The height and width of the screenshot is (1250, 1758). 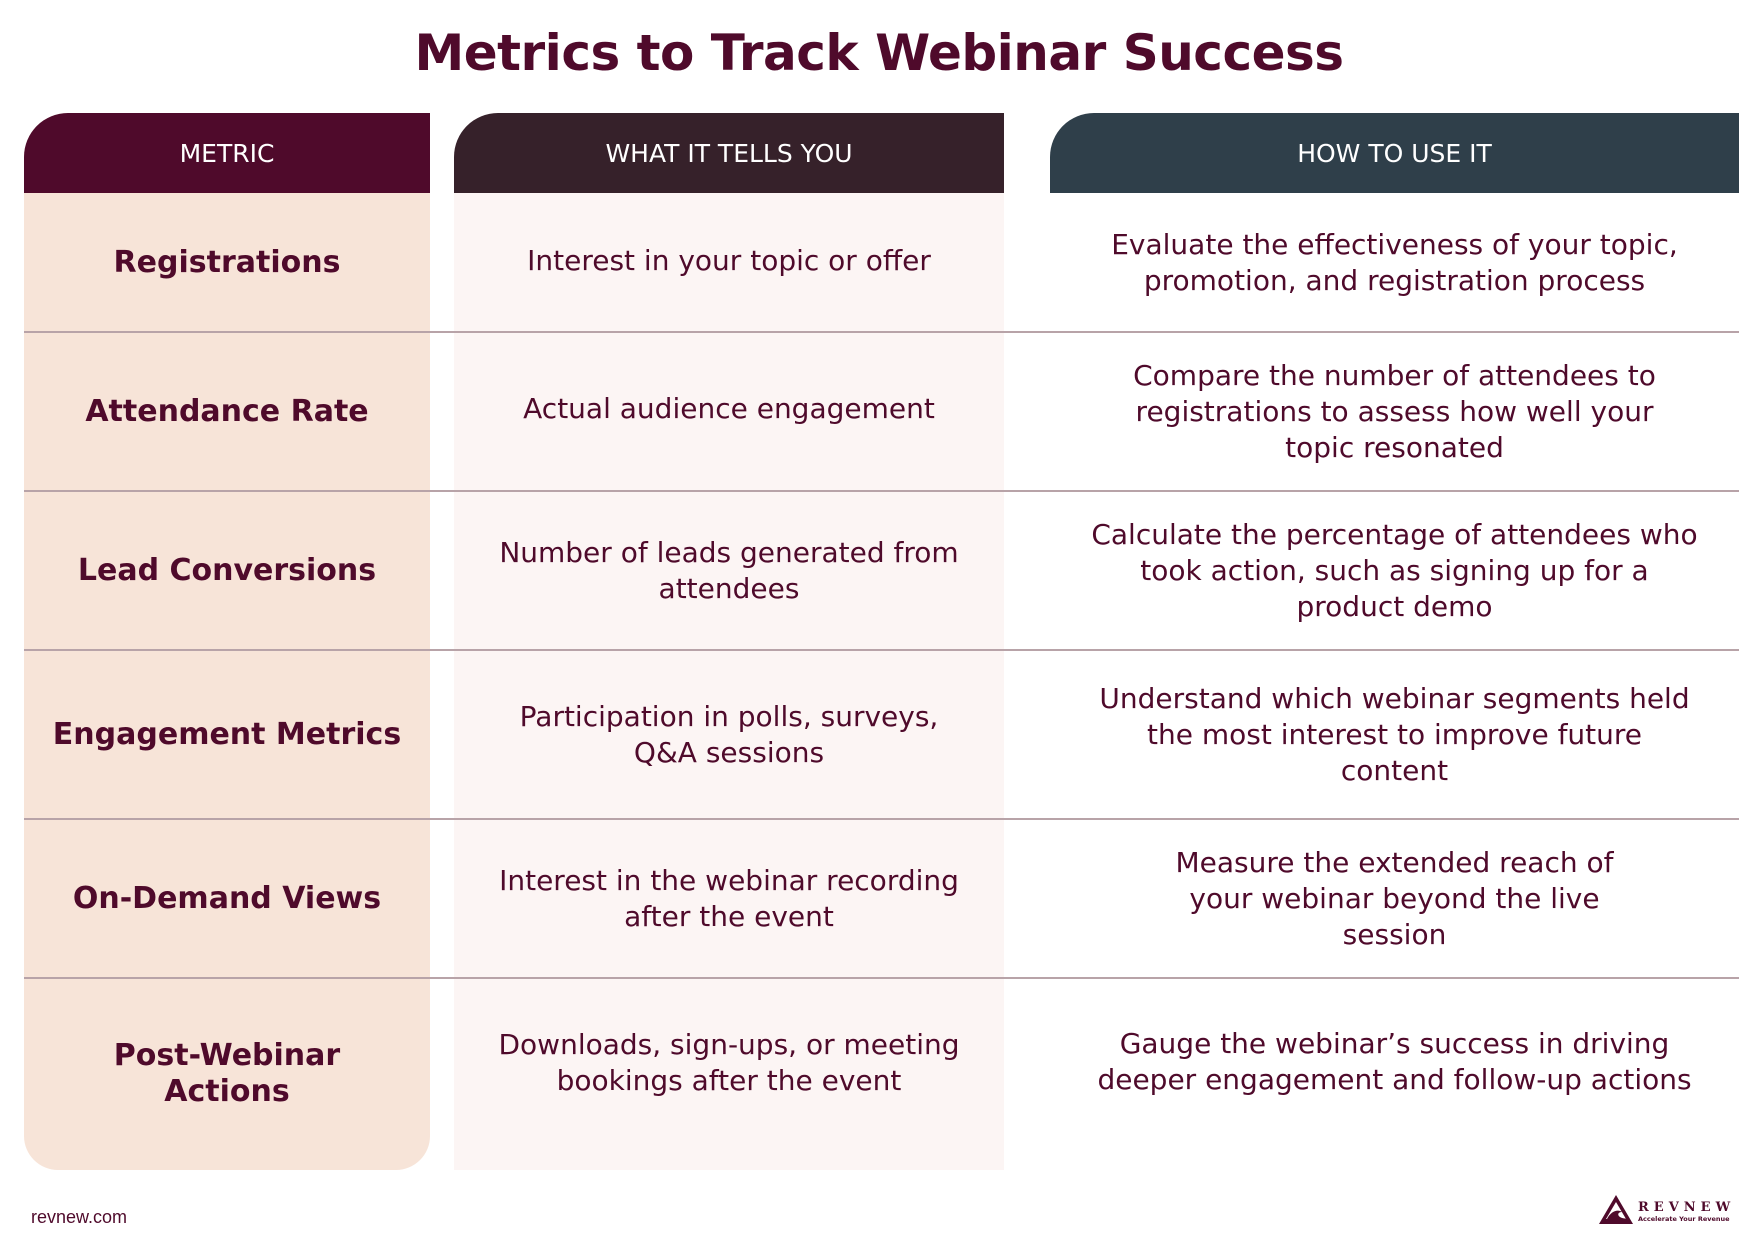 I want to click on how-header: HOW TO USE IT, so click(x=1394, y=153).